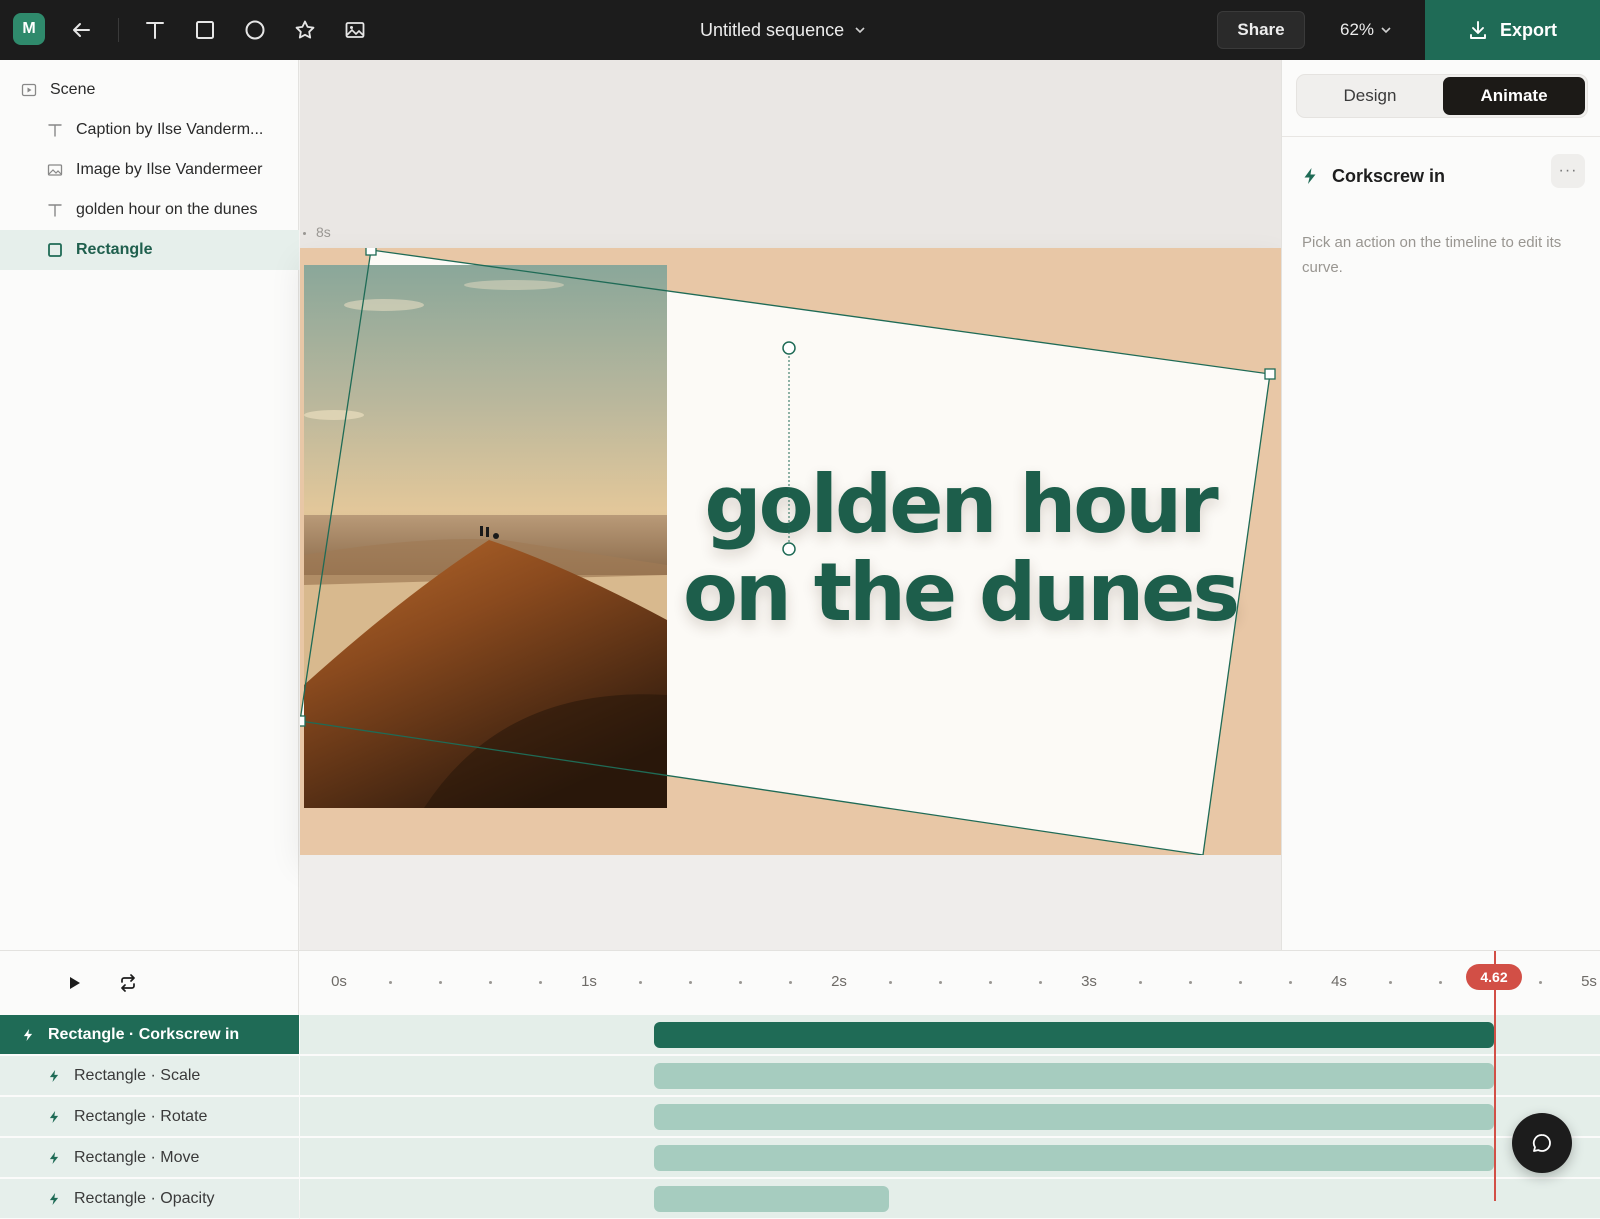  What do you see at coordinates (1514, 96) in the screenshot?
I see `tab-animate: Animate` at bounding box center [1514, 96].